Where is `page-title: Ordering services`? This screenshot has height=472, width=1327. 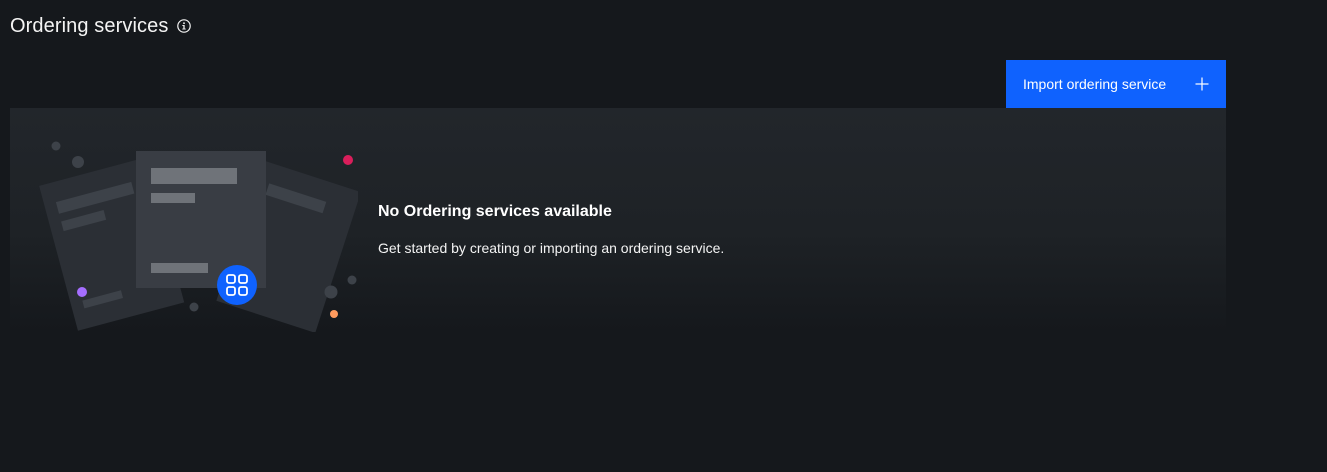 page-title: Ordering services is located at coordinates (89, 25).